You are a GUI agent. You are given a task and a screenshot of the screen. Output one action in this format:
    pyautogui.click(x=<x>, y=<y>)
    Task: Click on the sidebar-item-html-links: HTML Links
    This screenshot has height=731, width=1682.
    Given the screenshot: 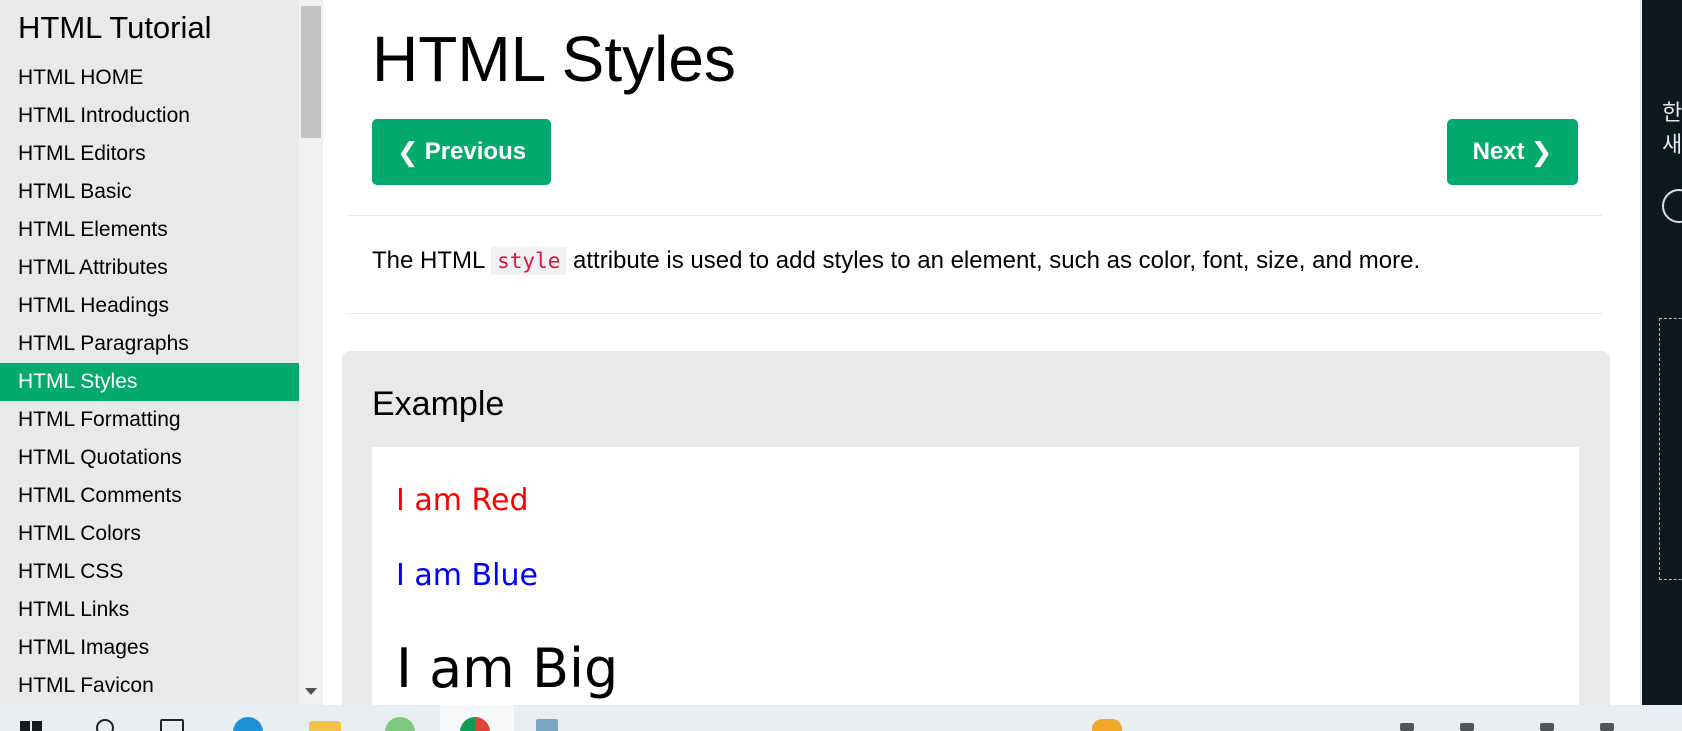 What is the action you would take?
    pyautogui.click(x=149, y=610)
    